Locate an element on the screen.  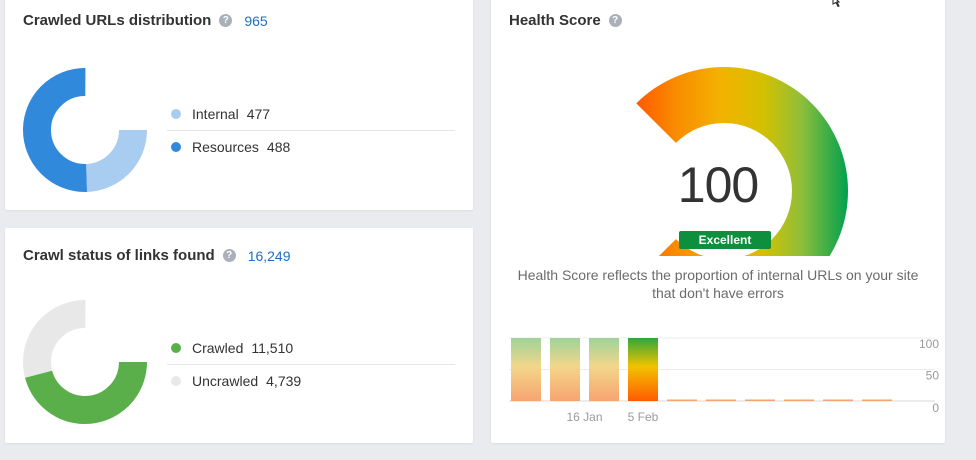
legend-dot-crawled is located at coordinates (176, 347).